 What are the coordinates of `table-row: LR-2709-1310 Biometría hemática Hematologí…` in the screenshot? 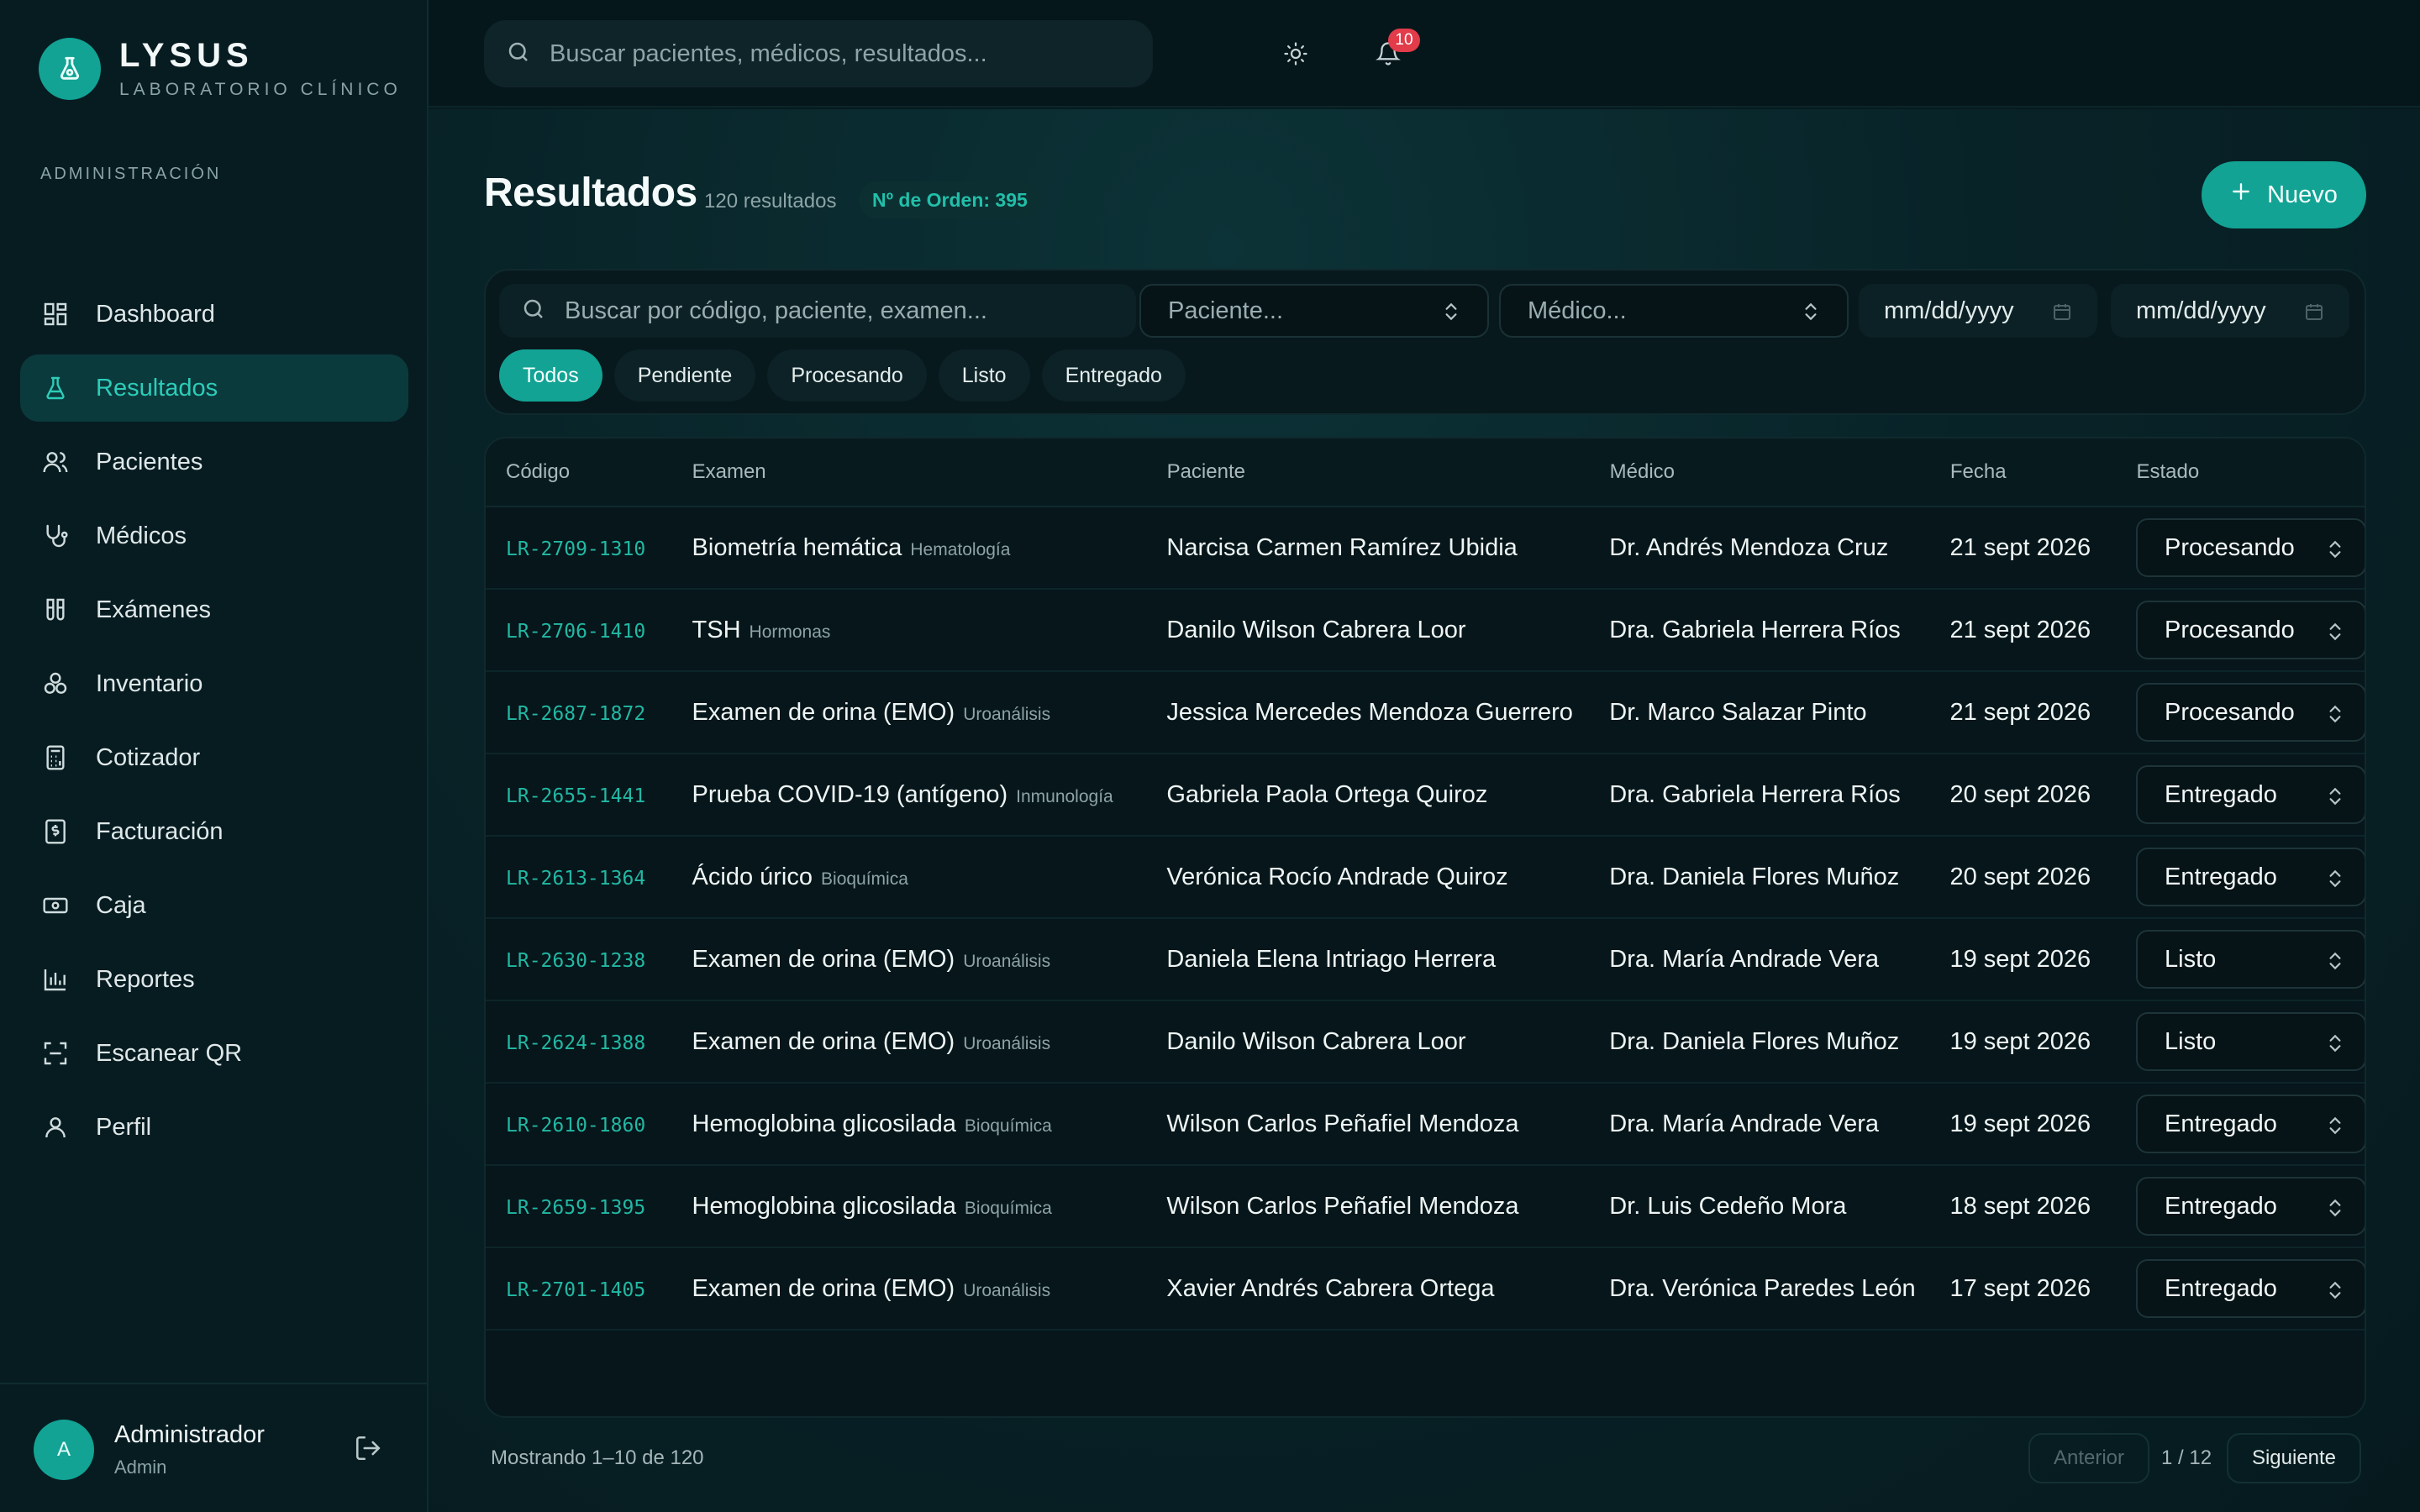 It's located at (1425, 548).